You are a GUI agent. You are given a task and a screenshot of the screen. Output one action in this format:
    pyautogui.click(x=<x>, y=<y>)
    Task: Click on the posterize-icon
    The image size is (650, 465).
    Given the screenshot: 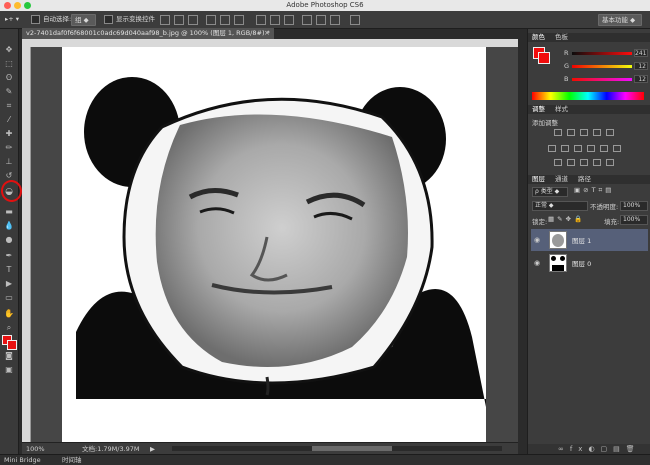 What is the action you would take?
    pyautogui.click(x=571, y=162)
    